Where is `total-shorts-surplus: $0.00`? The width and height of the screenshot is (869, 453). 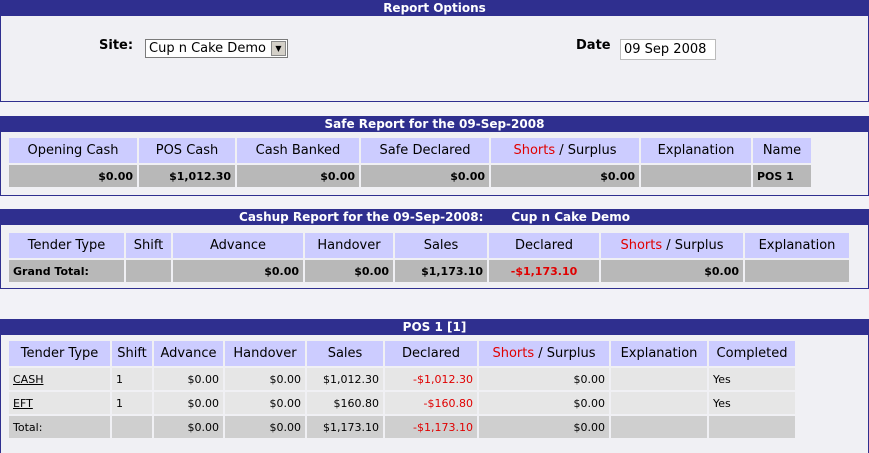 total-shorts-surplus: $0.00 is located at coordinates (544, 427).